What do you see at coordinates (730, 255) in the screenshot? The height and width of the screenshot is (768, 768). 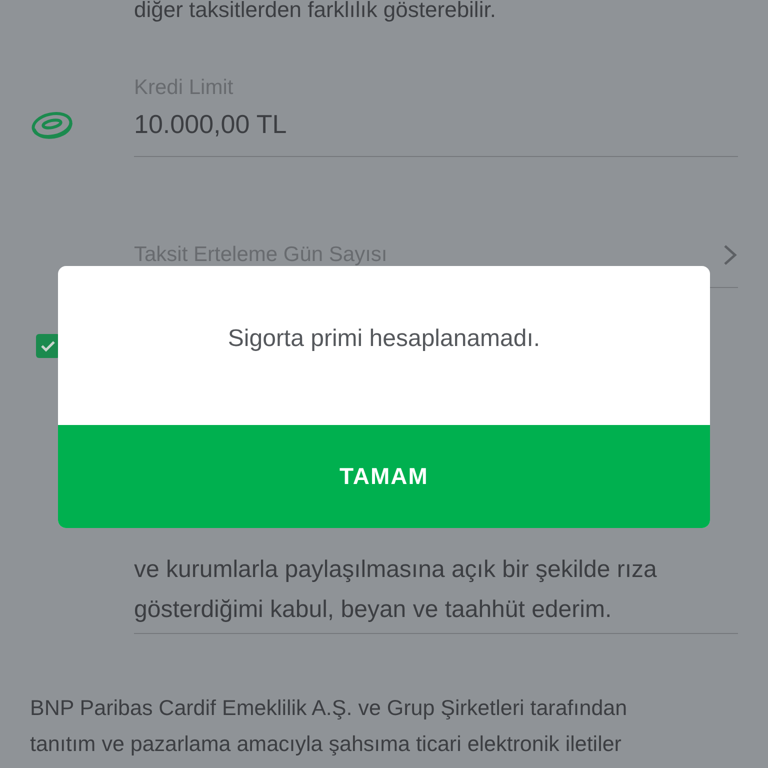 I see `chevron-right-icon` at bounding box center [730, 255].